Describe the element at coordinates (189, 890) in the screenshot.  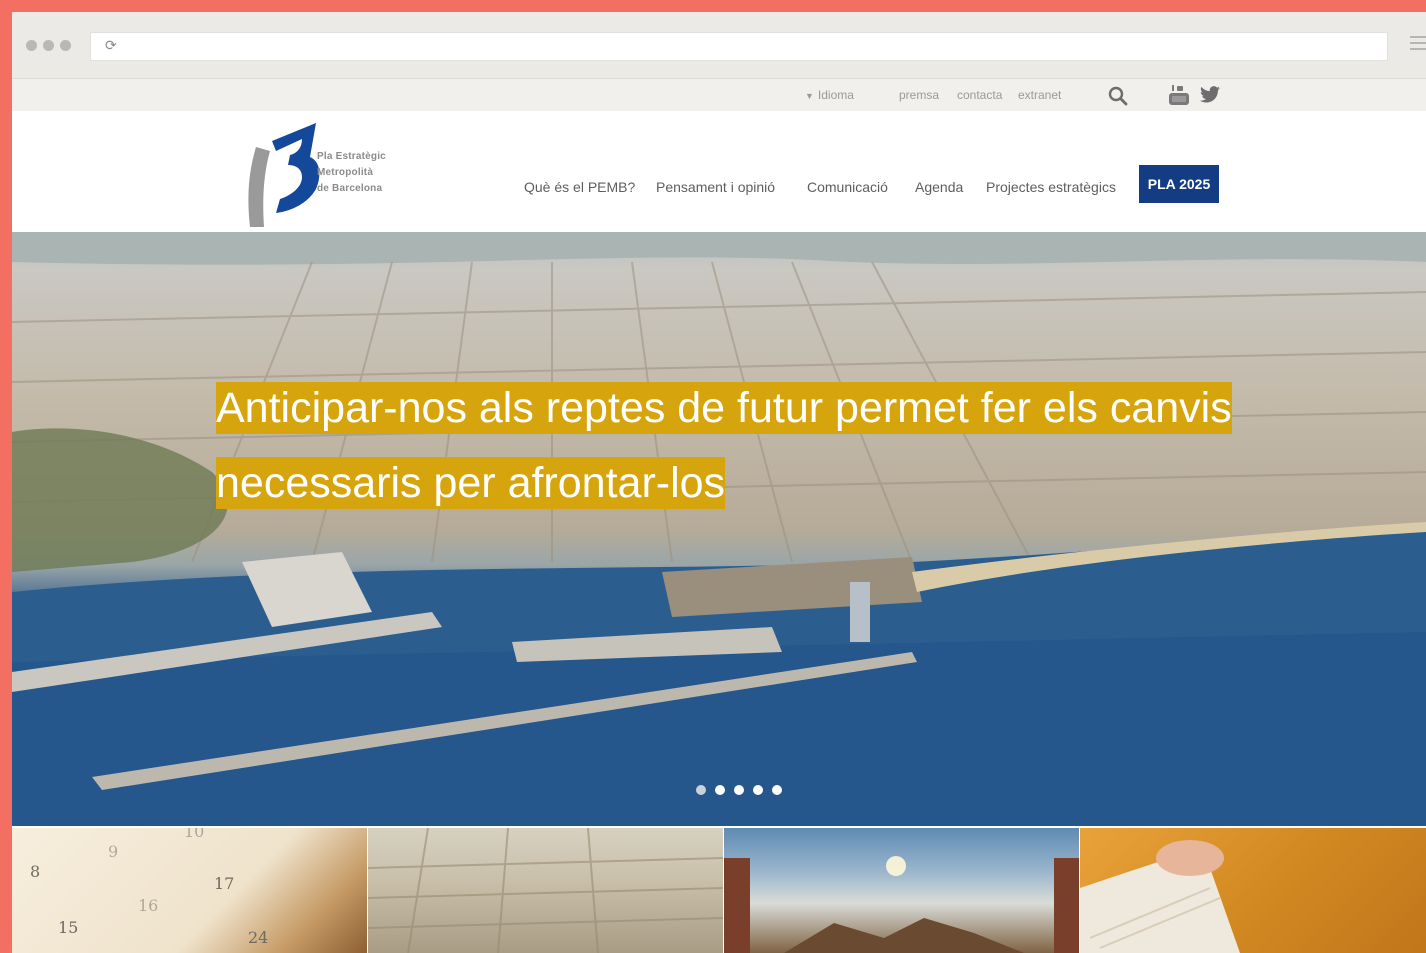
I see `agenda-tile: 8 9 10 15 16 17 24` at that location.